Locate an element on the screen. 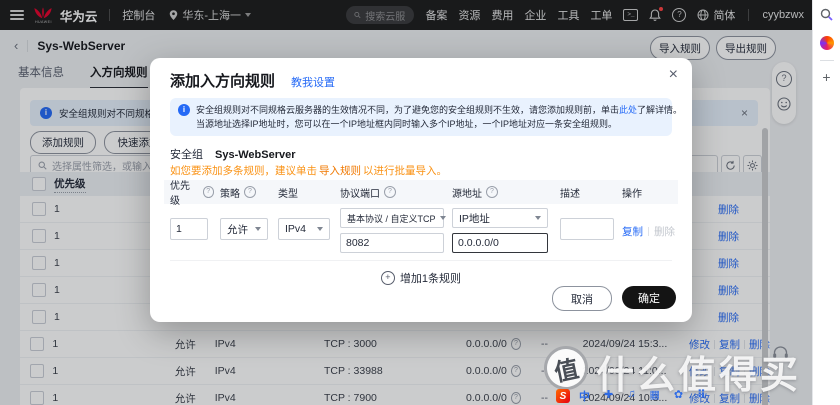  rail-search-icon is located at coordinates (826, 17).